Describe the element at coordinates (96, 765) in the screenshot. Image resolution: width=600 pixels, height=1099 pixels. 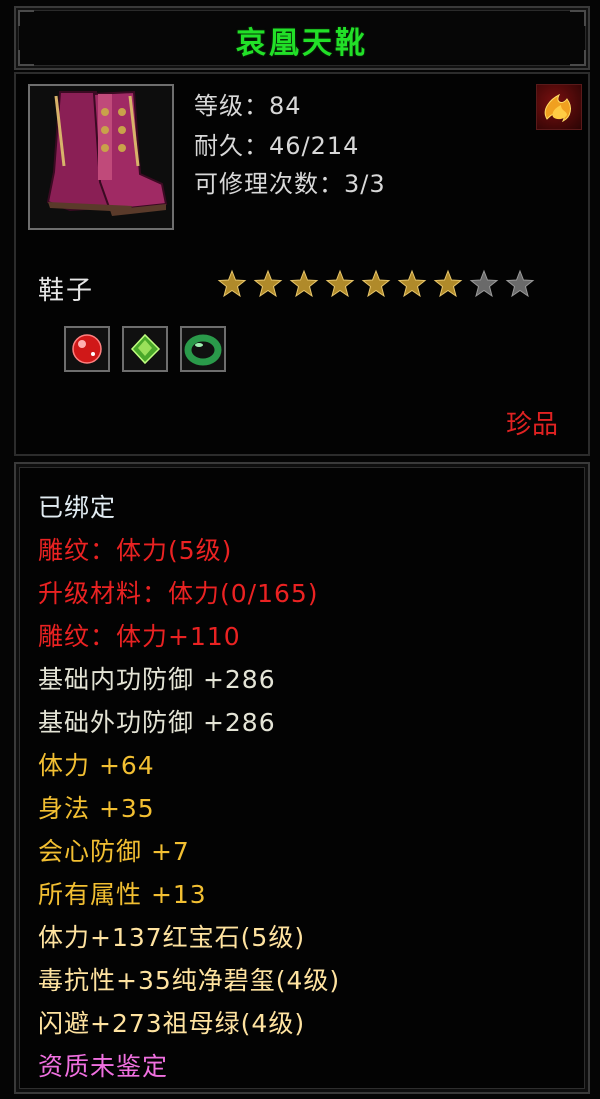
I see `stat-stamina: 体力 +64` at that location.